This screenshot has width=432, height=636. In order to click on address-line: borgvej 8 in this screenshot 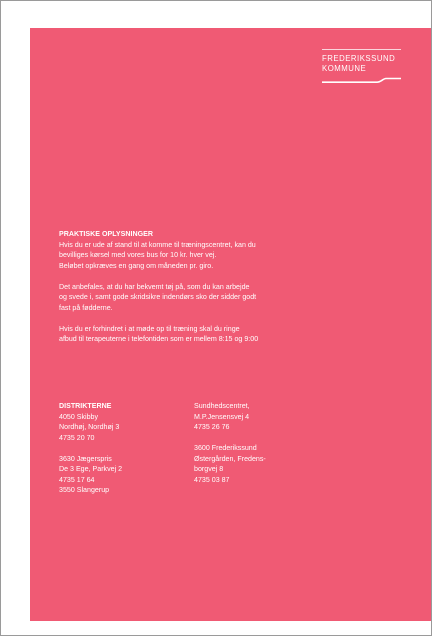, I will do `click(209, 469)`.